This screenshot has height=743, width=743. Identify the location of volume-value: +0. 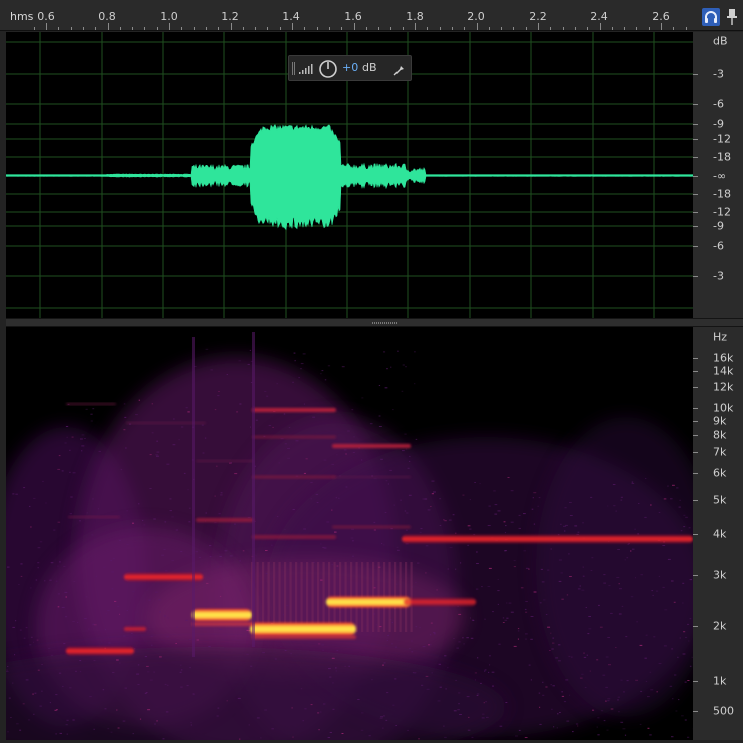
(350, 67).